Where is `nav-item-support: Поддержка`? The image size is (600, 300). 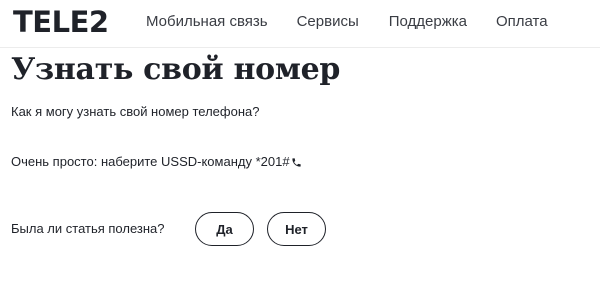 nav-item-support: Поддержка is located at coordinates (428, 22).